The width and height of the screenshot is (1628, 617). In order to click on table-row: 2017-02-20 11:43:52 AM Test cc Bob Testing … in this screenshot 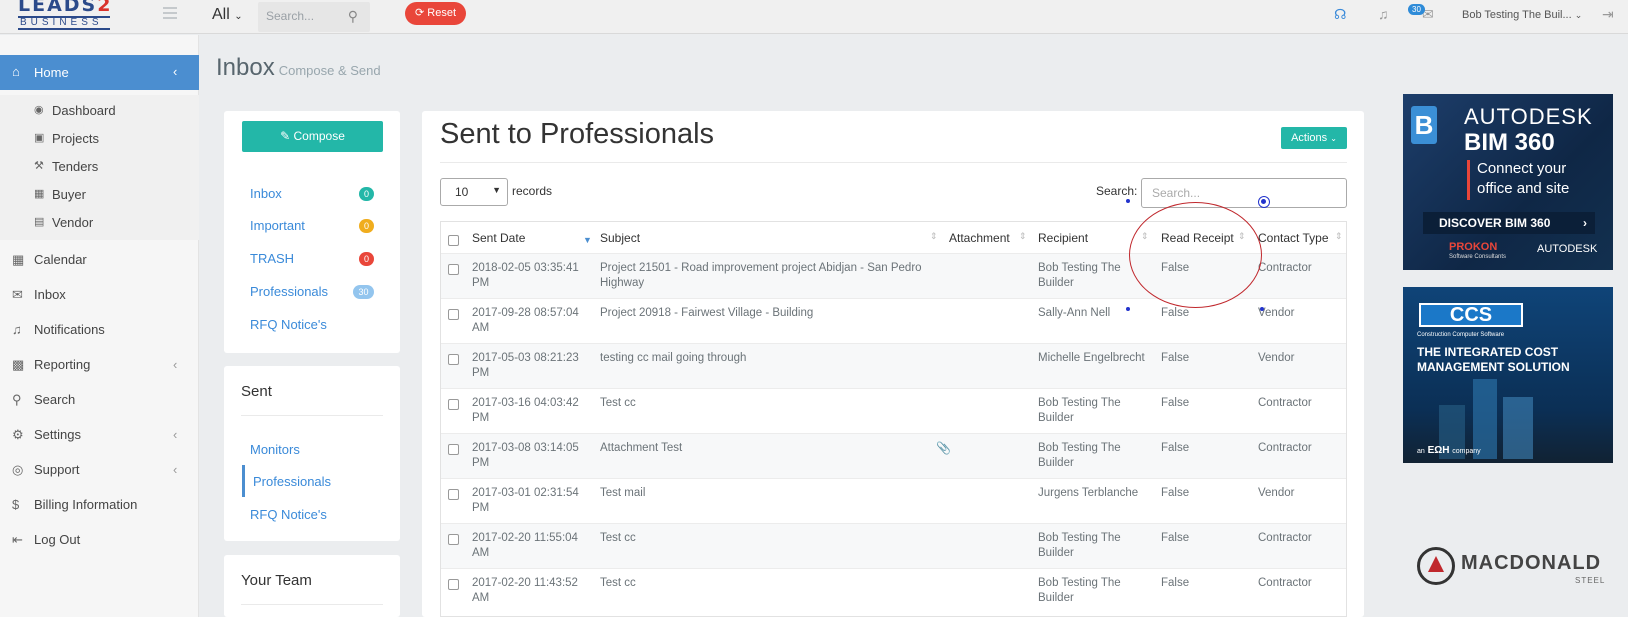, I will do `click(893, 590)`.